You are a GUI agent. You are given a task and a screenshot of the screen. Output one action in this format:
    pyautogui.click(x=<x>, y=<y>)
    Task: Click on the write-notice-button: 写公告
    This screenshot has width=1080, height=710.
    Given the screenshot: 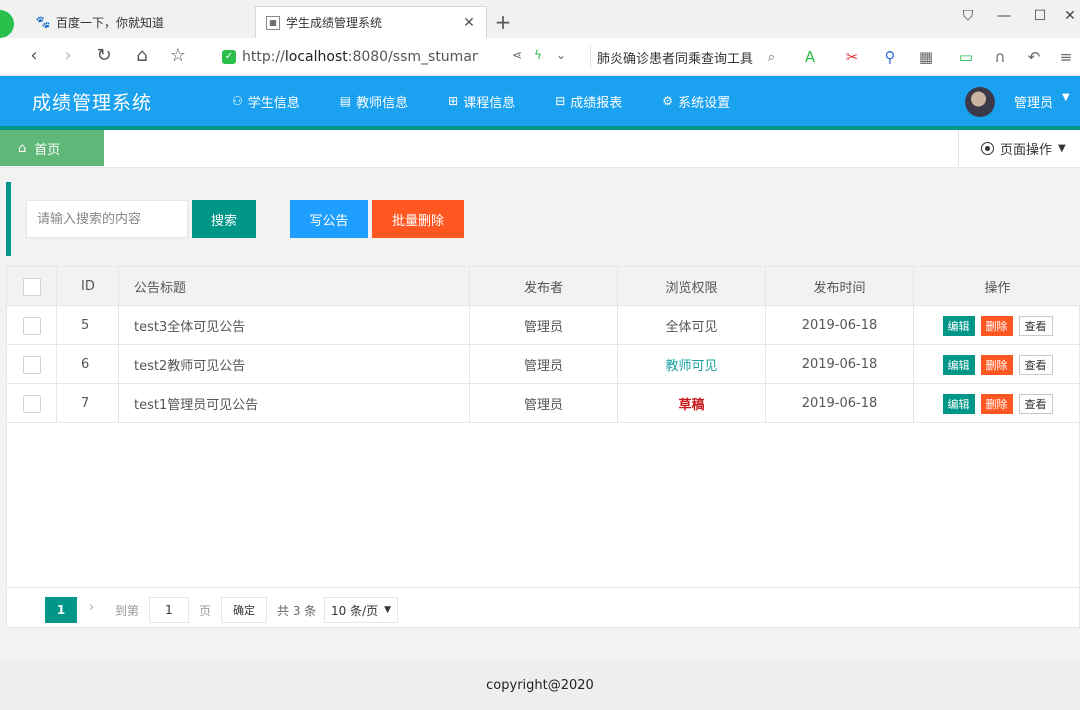 What is the action you would take?
    pyautogui.click(x=329, y=219)
    